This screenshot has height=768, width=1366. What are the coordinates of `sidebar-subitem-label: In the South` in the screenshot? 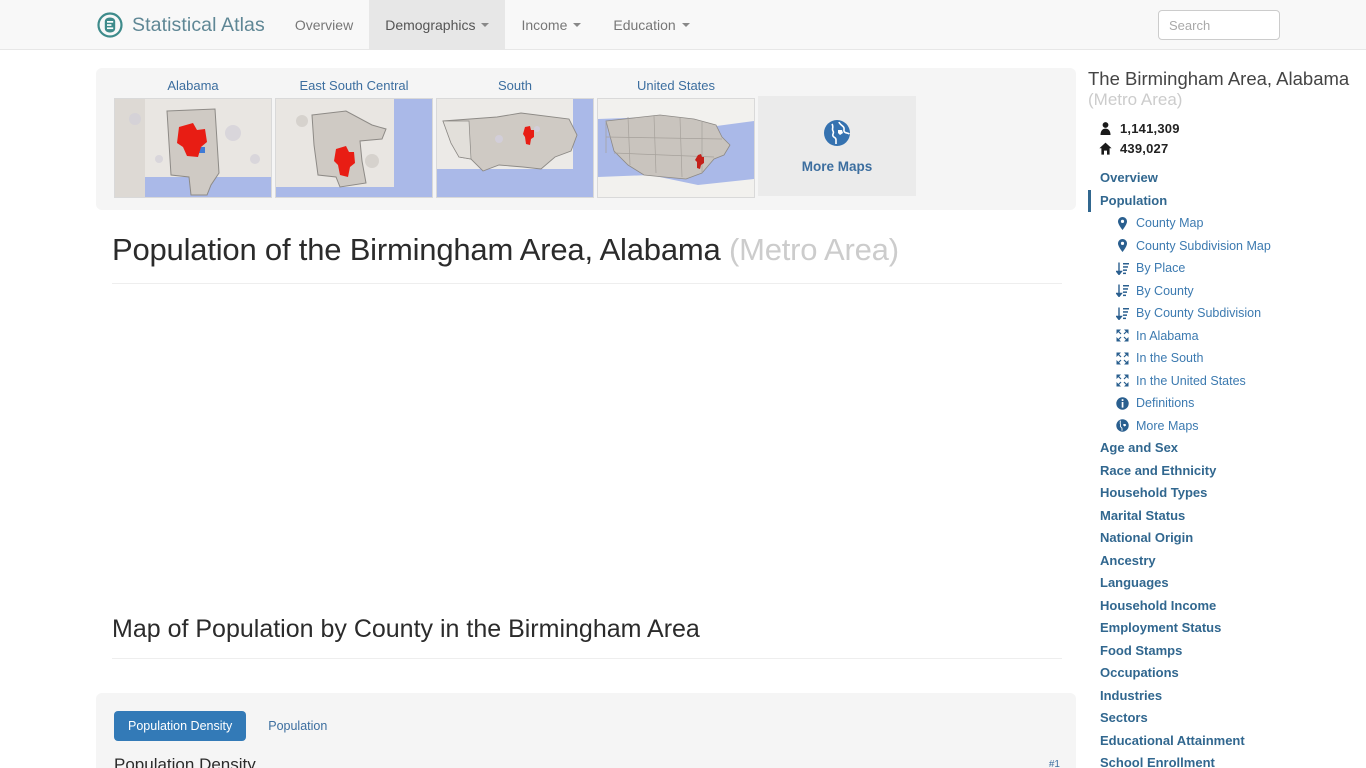 It's located at (1170, 358).